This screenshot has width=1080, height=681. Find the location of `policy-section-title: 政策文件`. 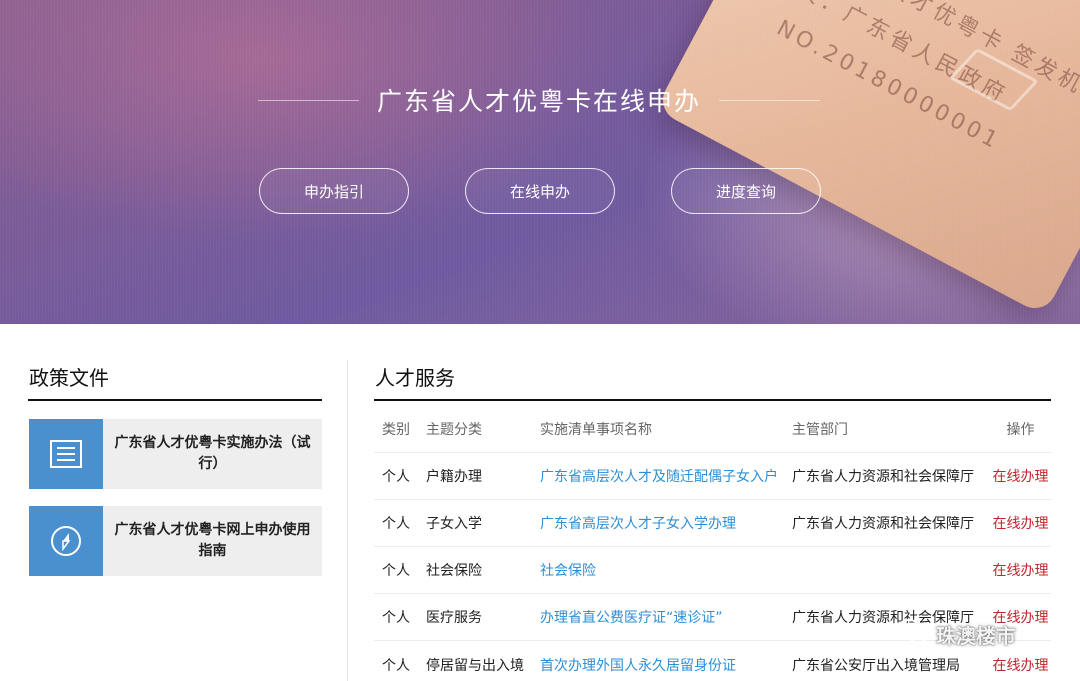

policy-section-title: 政策文件 is located at coordinates (69, 378).